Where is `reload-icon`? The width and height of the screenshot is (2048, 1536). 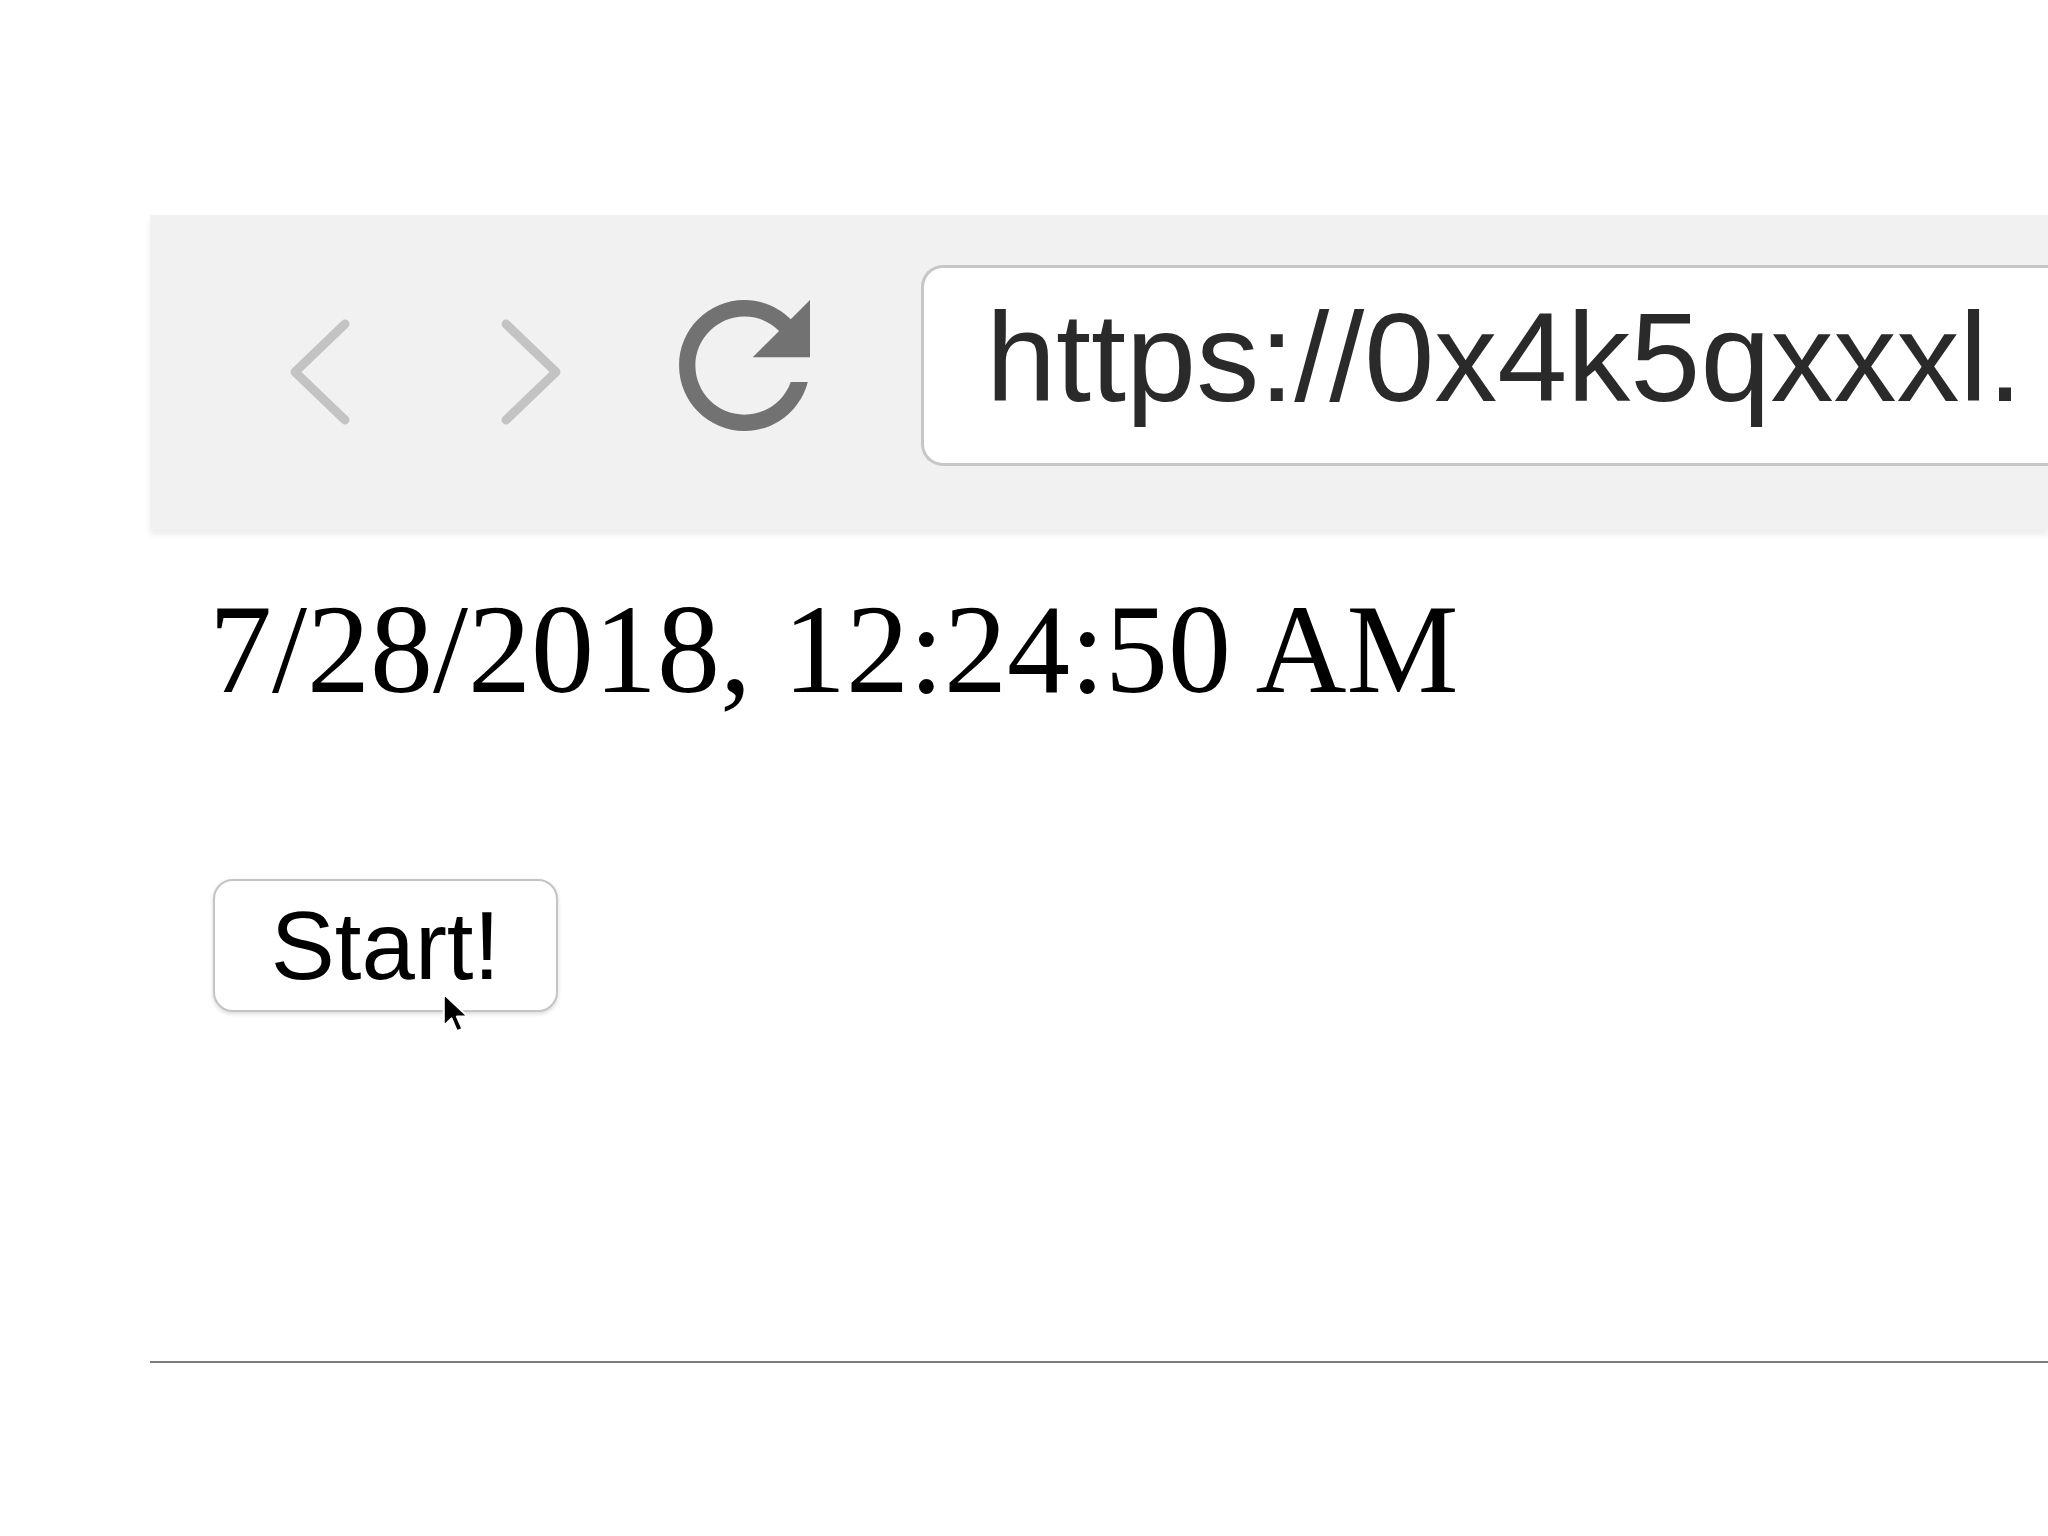
reload-icon is located at coordinates (744, 365).